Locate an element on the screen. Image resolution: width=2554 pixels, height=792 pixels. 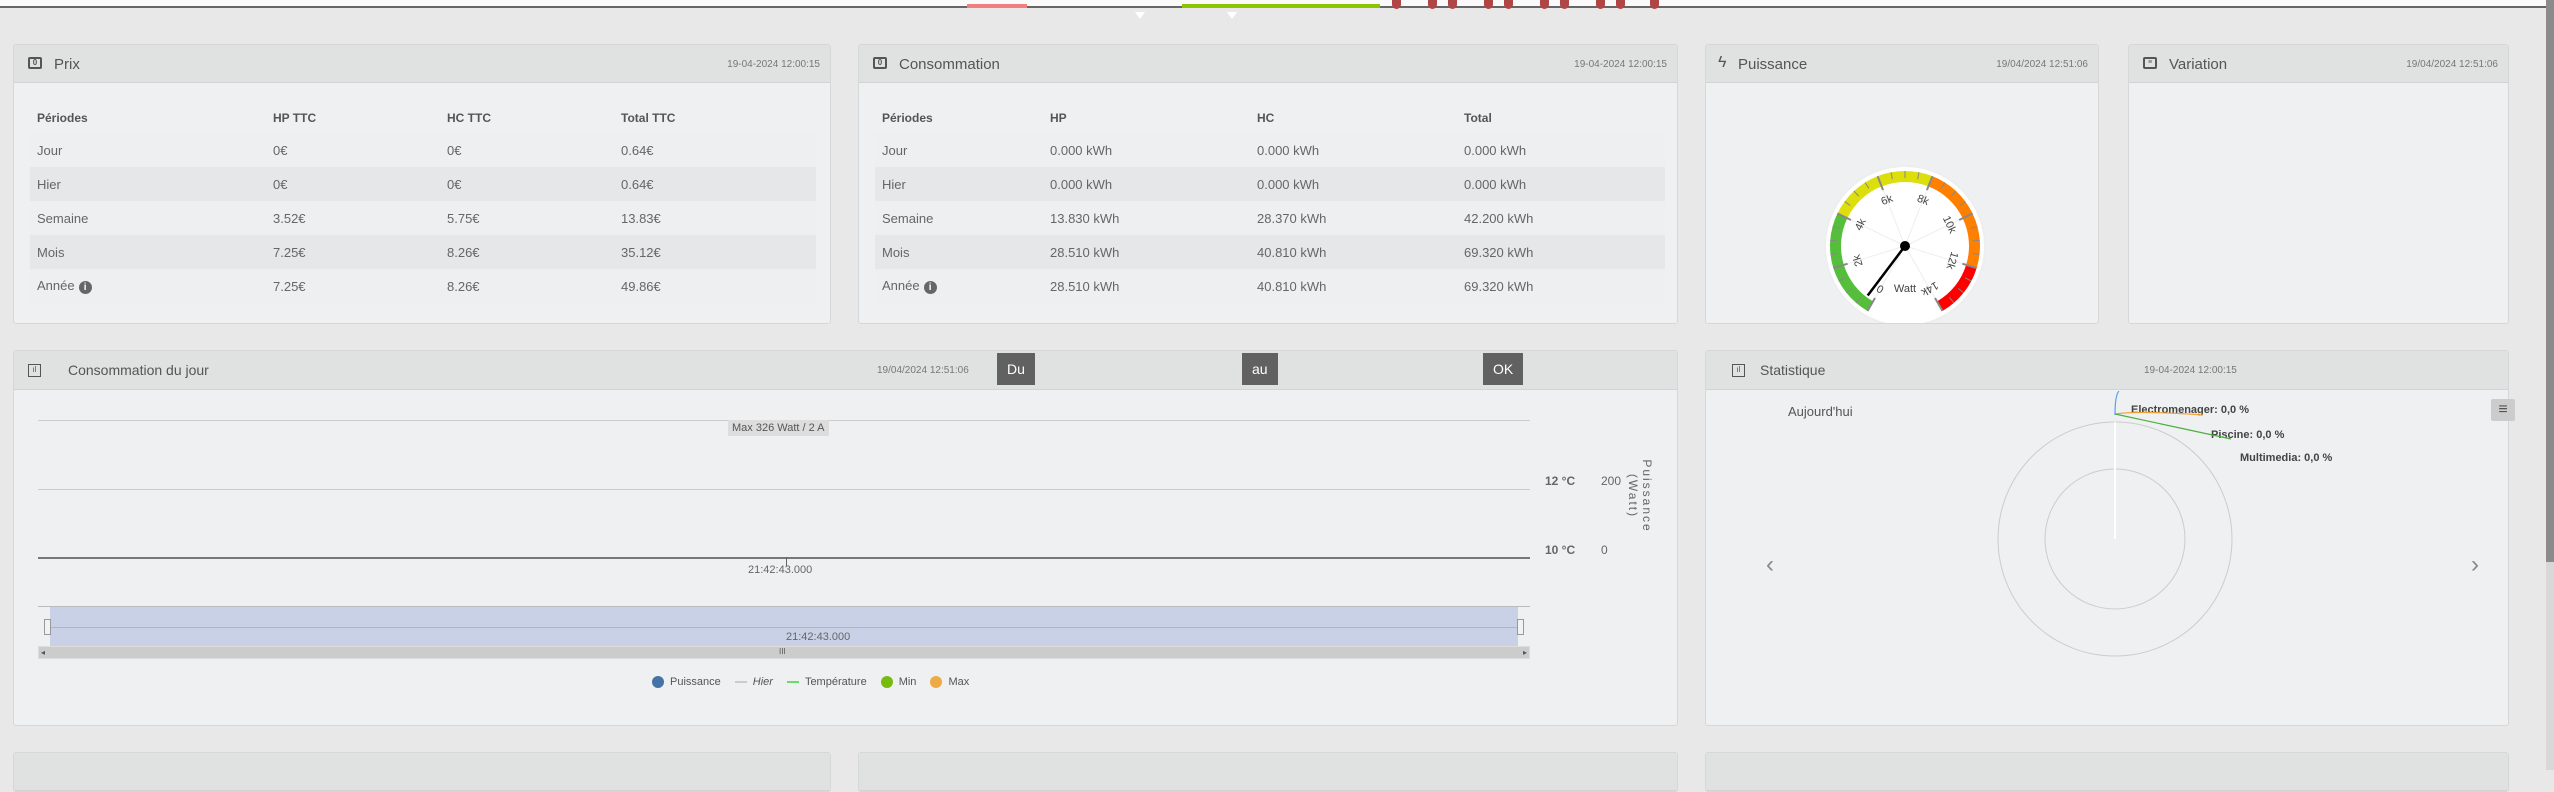
power-axis-title: Puissance (Watt) is located at coordinates (1640, 496).